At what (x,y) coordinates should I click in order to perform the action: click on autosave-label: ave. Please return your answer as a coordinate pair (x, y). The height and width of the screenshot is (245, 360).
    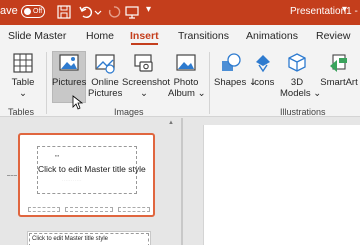
    Looking at the image, I should click on (9, 11).